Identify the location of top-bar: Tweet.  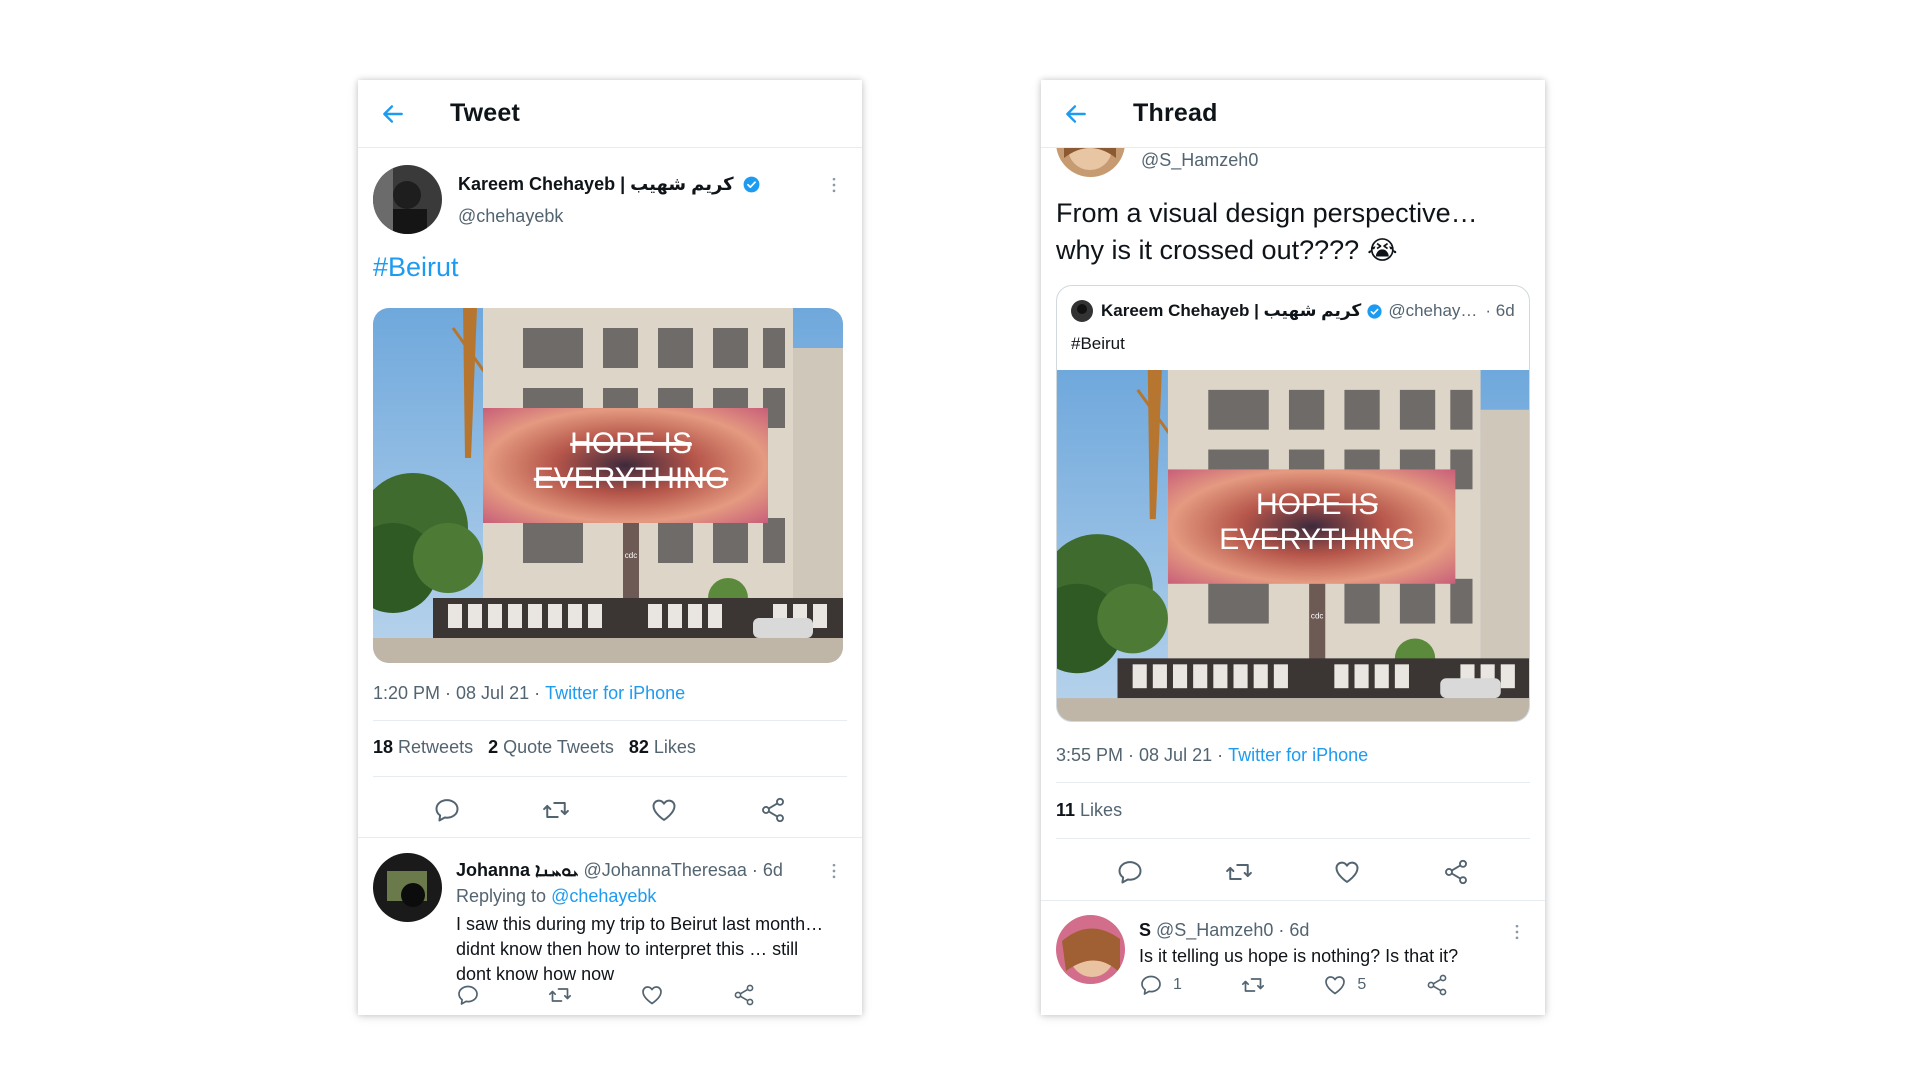
(610, 114).